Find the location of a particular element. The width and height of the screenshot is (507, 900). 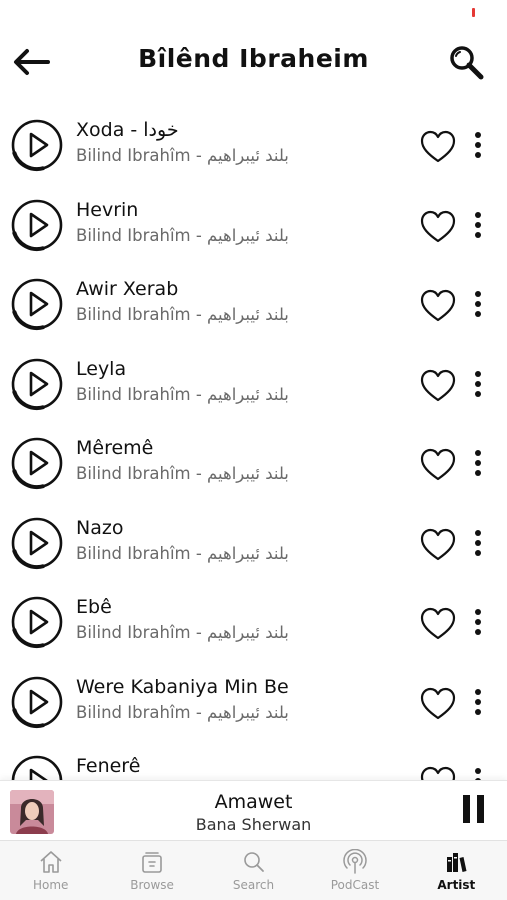

song-row: Hevrin Bilind Ibrahîm - بلند ئیبراهیم is located at coordinates (253, 228).